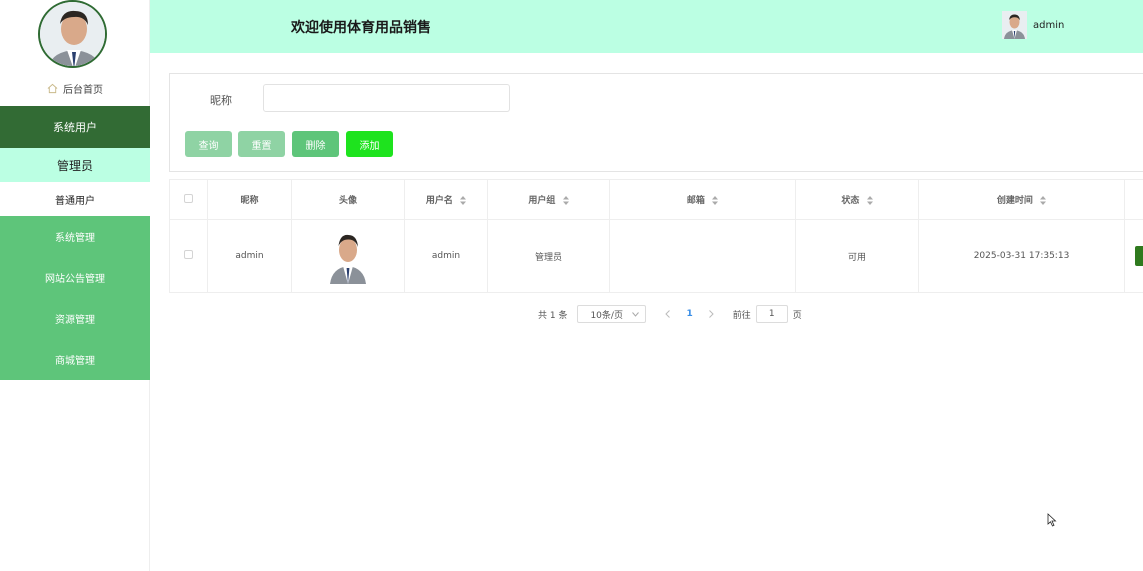 This screenshot has width=1143, height=571. I want to click on home-link-label: 后台首页, so click(83, 90).